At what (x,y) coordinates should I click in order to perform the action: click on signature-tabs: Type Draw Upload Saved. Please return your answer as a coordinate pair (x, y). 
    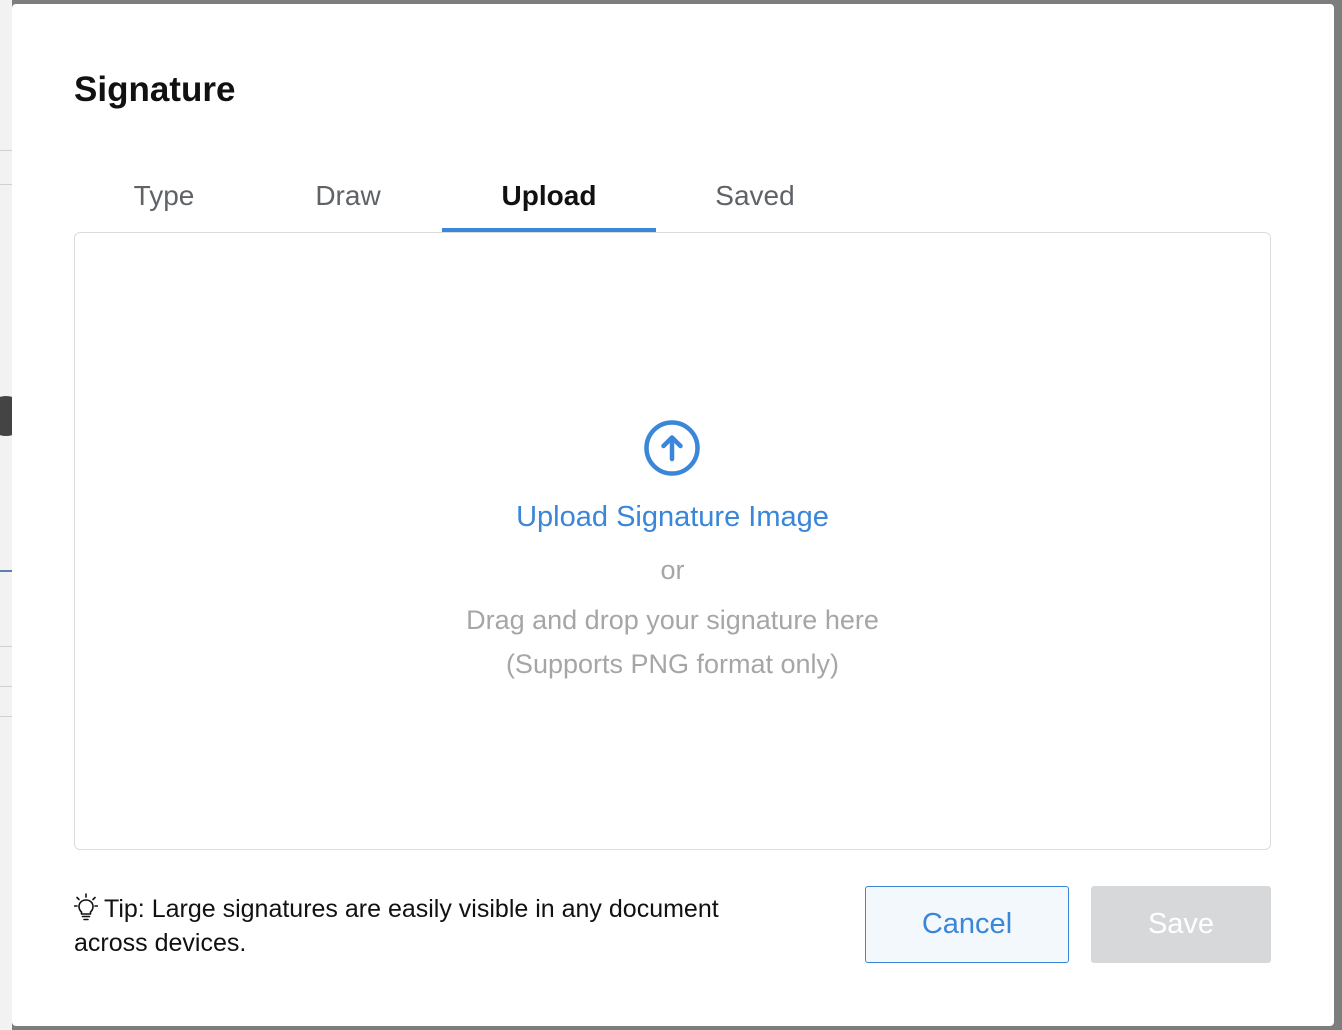
    Looking at the image, I should click on (464, 198).